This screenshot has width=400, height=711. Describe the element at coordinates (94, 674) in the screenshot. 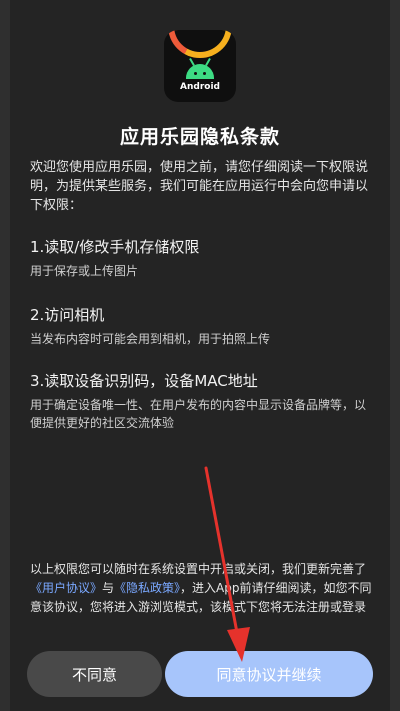

I see `disagree-button: 不同意` at that location.